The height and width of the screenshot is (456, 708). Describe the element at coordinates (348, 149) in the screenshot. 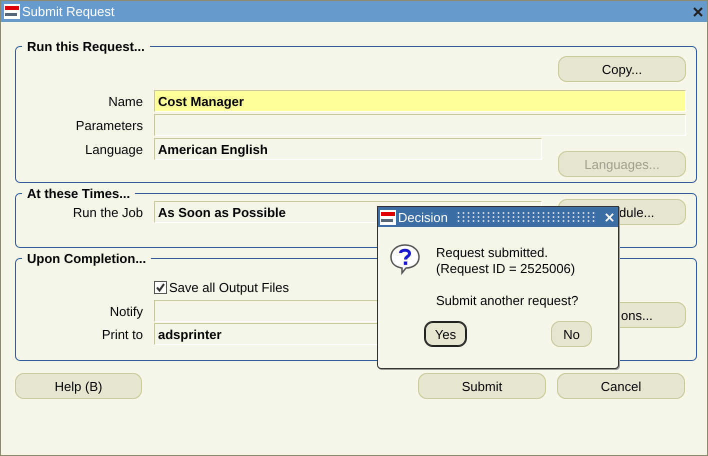

I see `text-field: American English` at that location.